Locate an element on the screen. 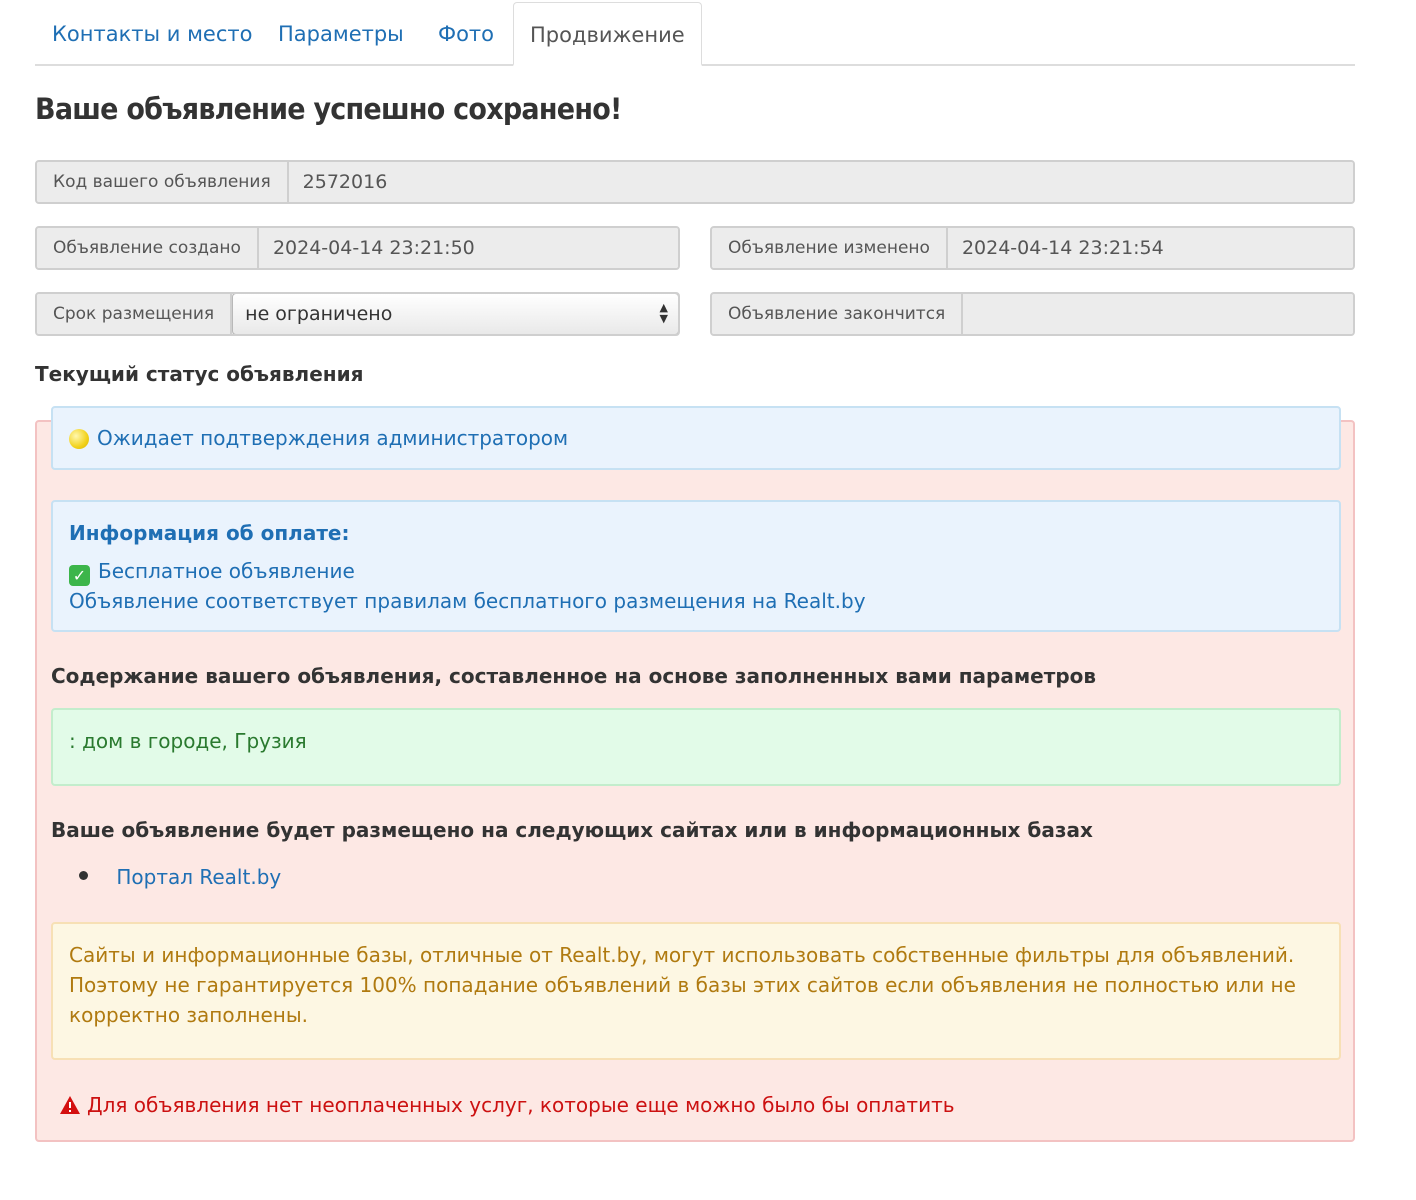 The image size is (1416, 1200). page-title: Ваше объявление успешно сохранено! is located at coordinates (328, 109).